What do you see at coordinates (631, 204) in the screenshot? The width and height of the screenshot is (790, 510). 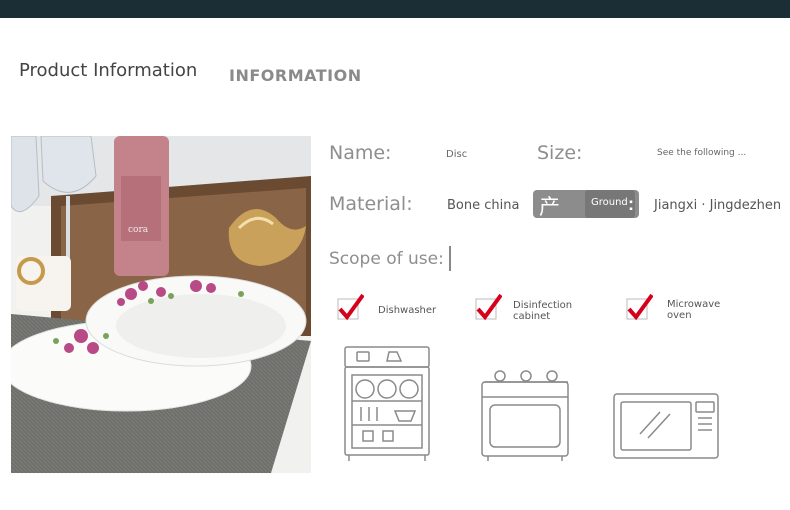 I see `origin-colon: :` at bounding box center [631, 204].